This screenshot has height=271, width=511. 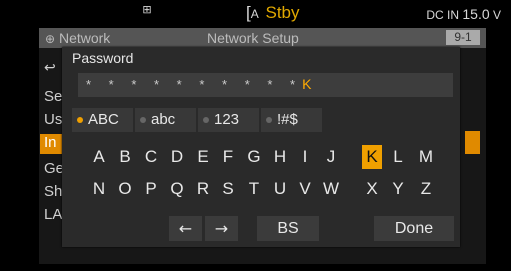 I want to click on status-bar: ⊞ [A Stby DC IN 15.0 V, so click(x=255, y=13).